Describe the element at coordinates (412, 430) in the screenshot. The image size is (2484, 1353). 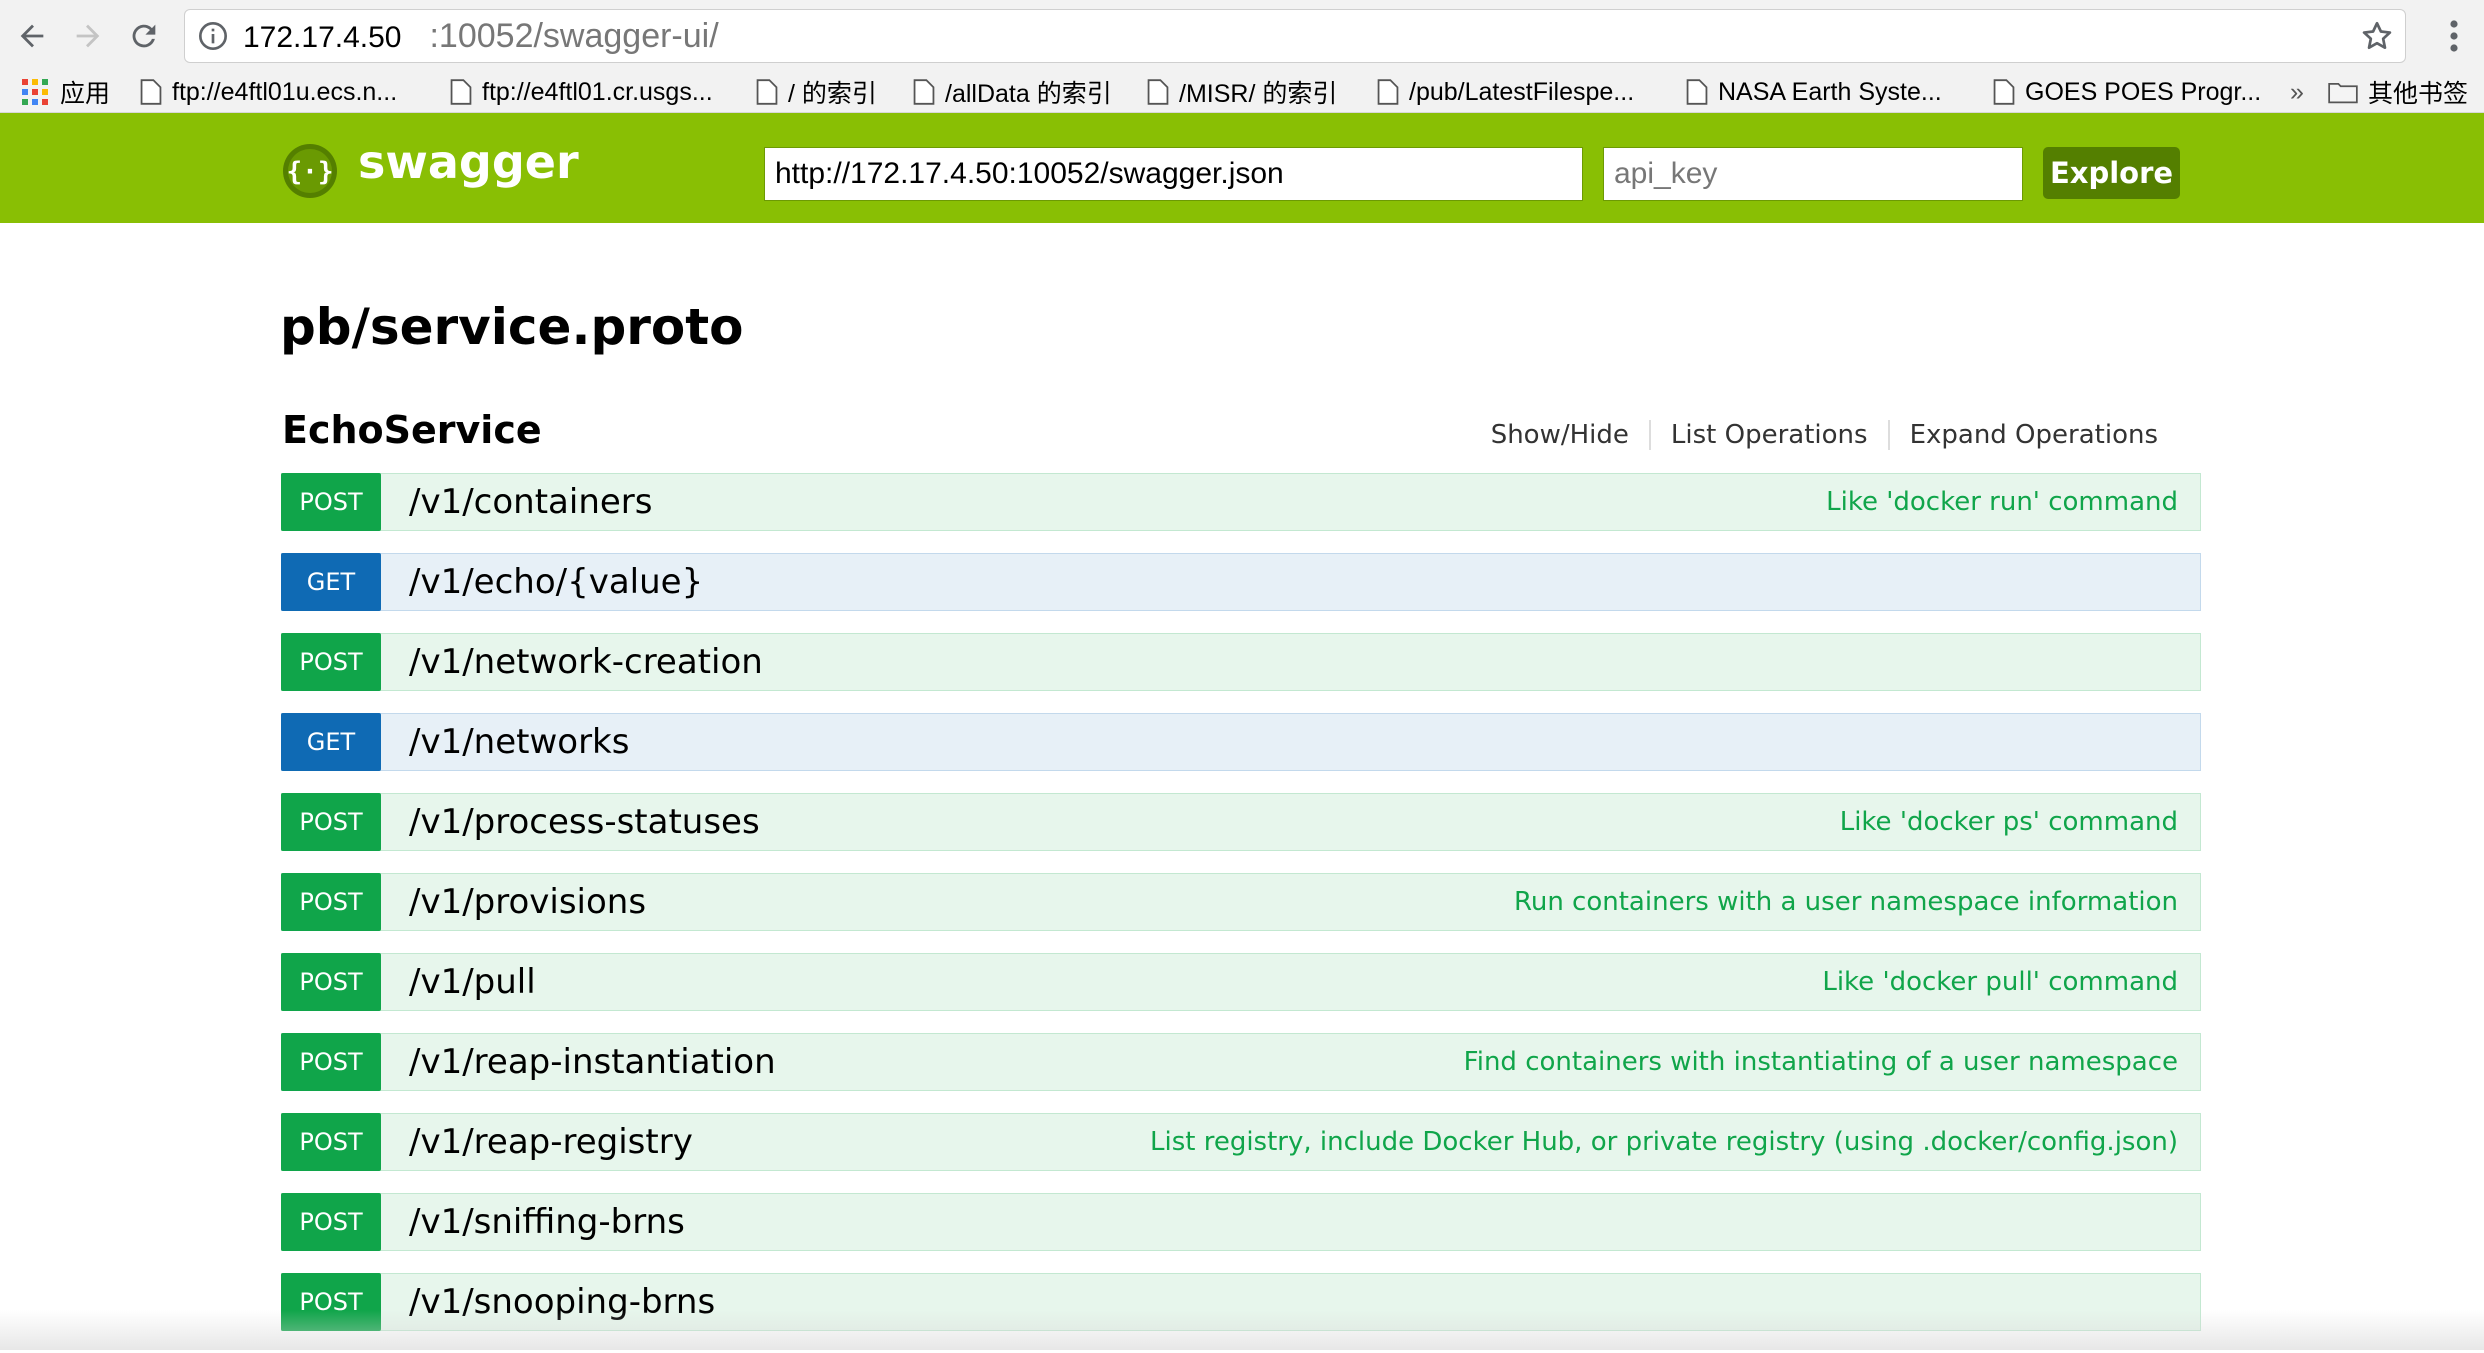
I see `resource-title: EchoService` at that location.